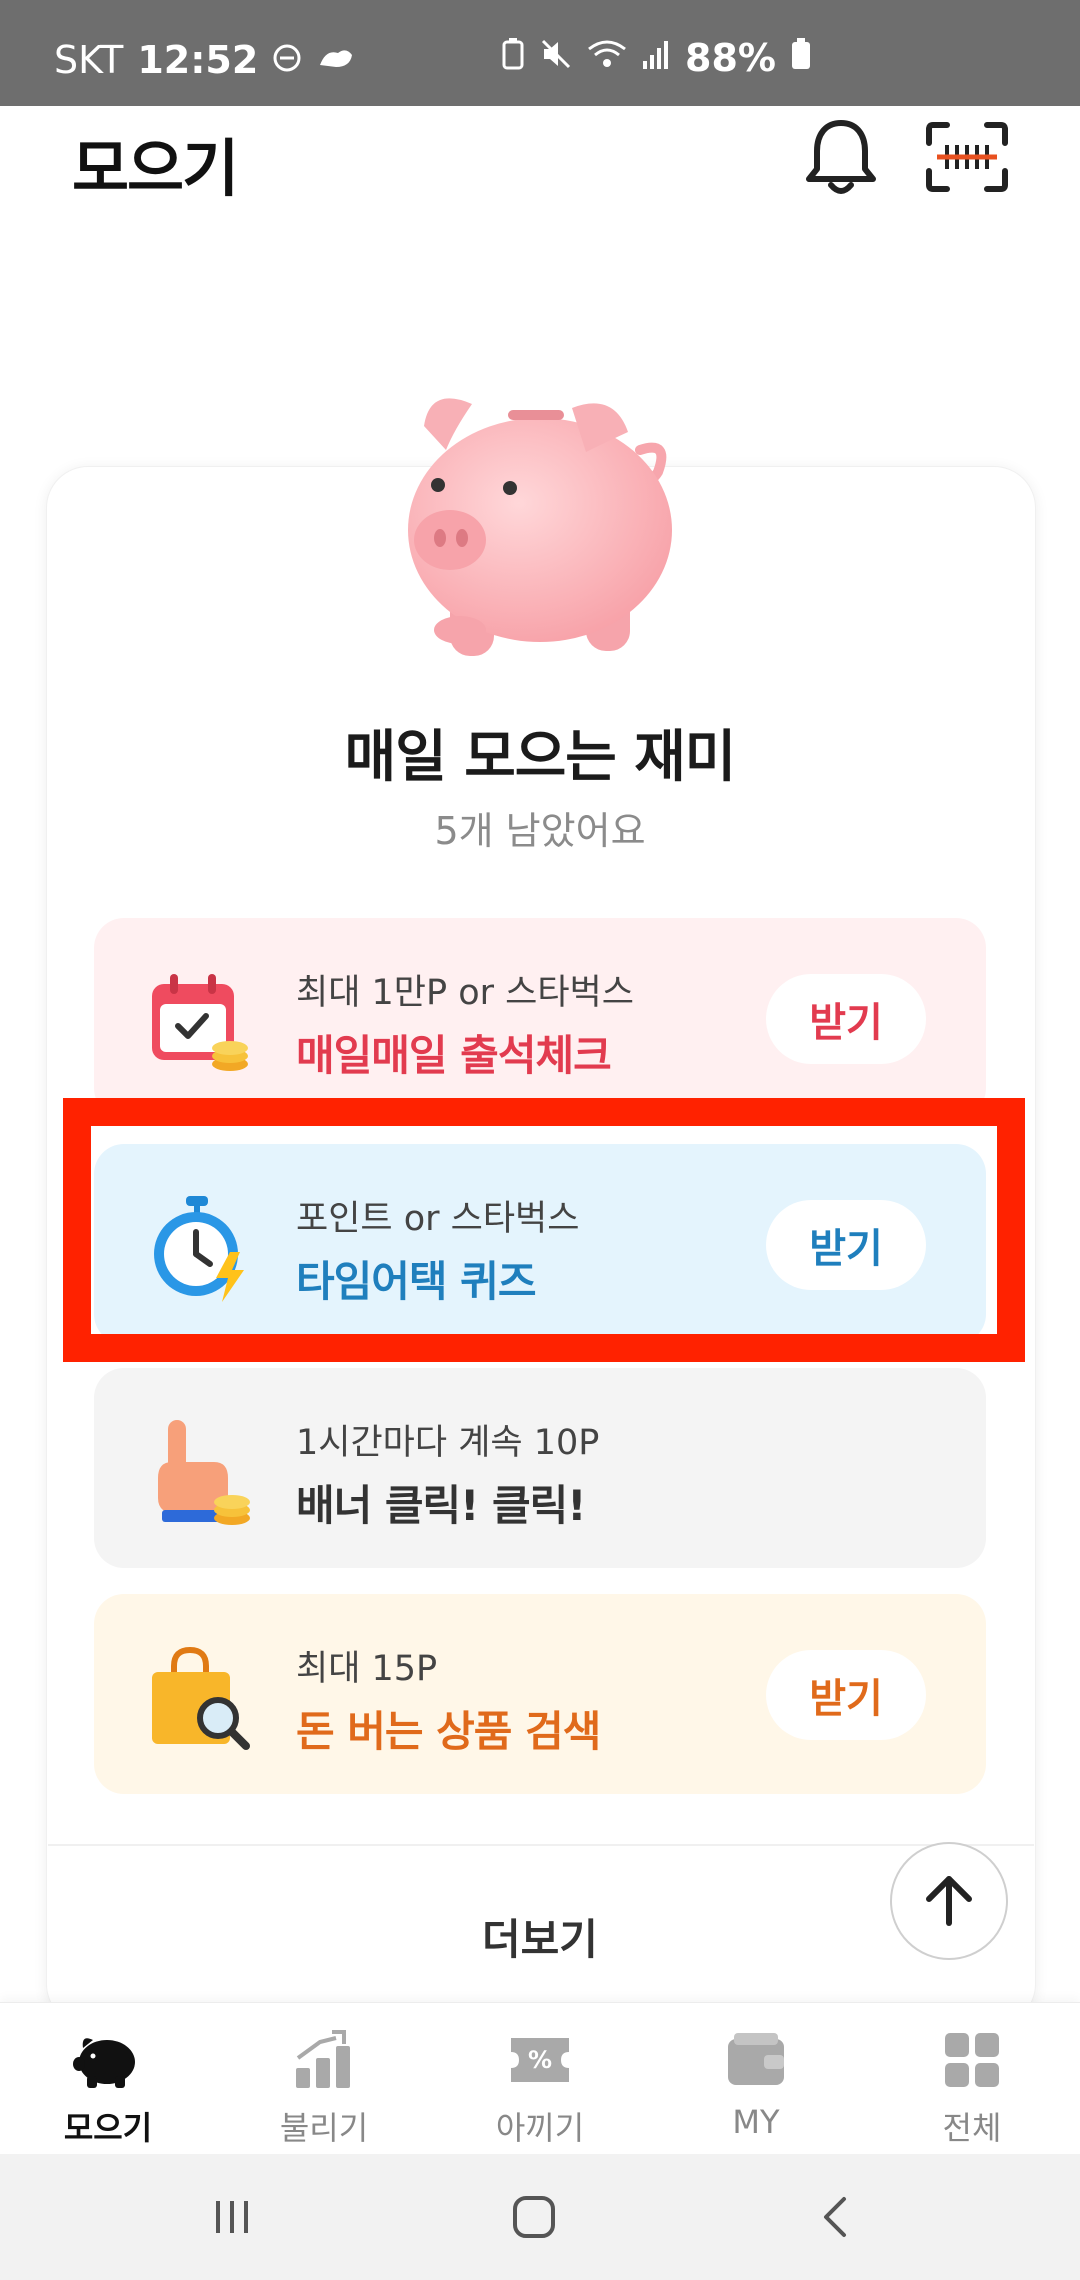 The height and width of the screenshot is (2280, 1080). I want to click on piggy-bank-illustration, so click(540, 530).